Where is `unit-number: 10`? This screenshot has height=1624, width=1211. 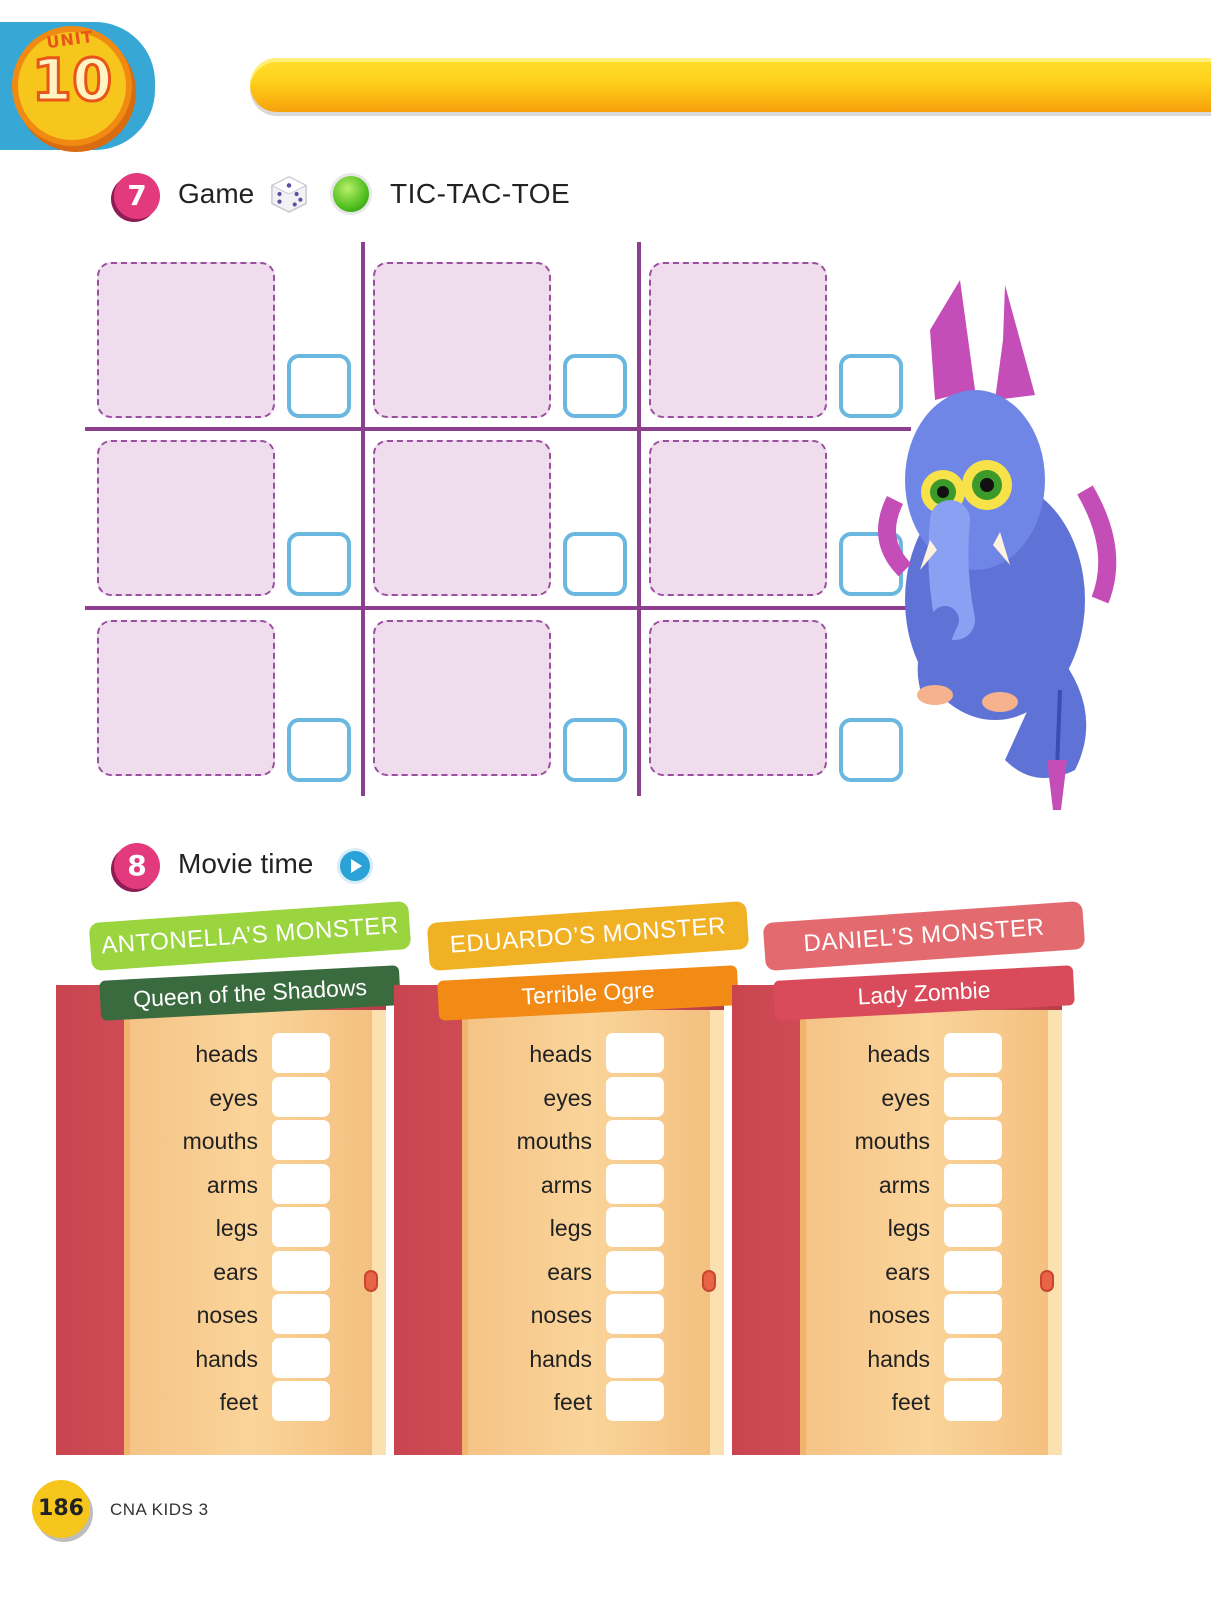 unit-number: 10 is located at coordinates (72, 80).